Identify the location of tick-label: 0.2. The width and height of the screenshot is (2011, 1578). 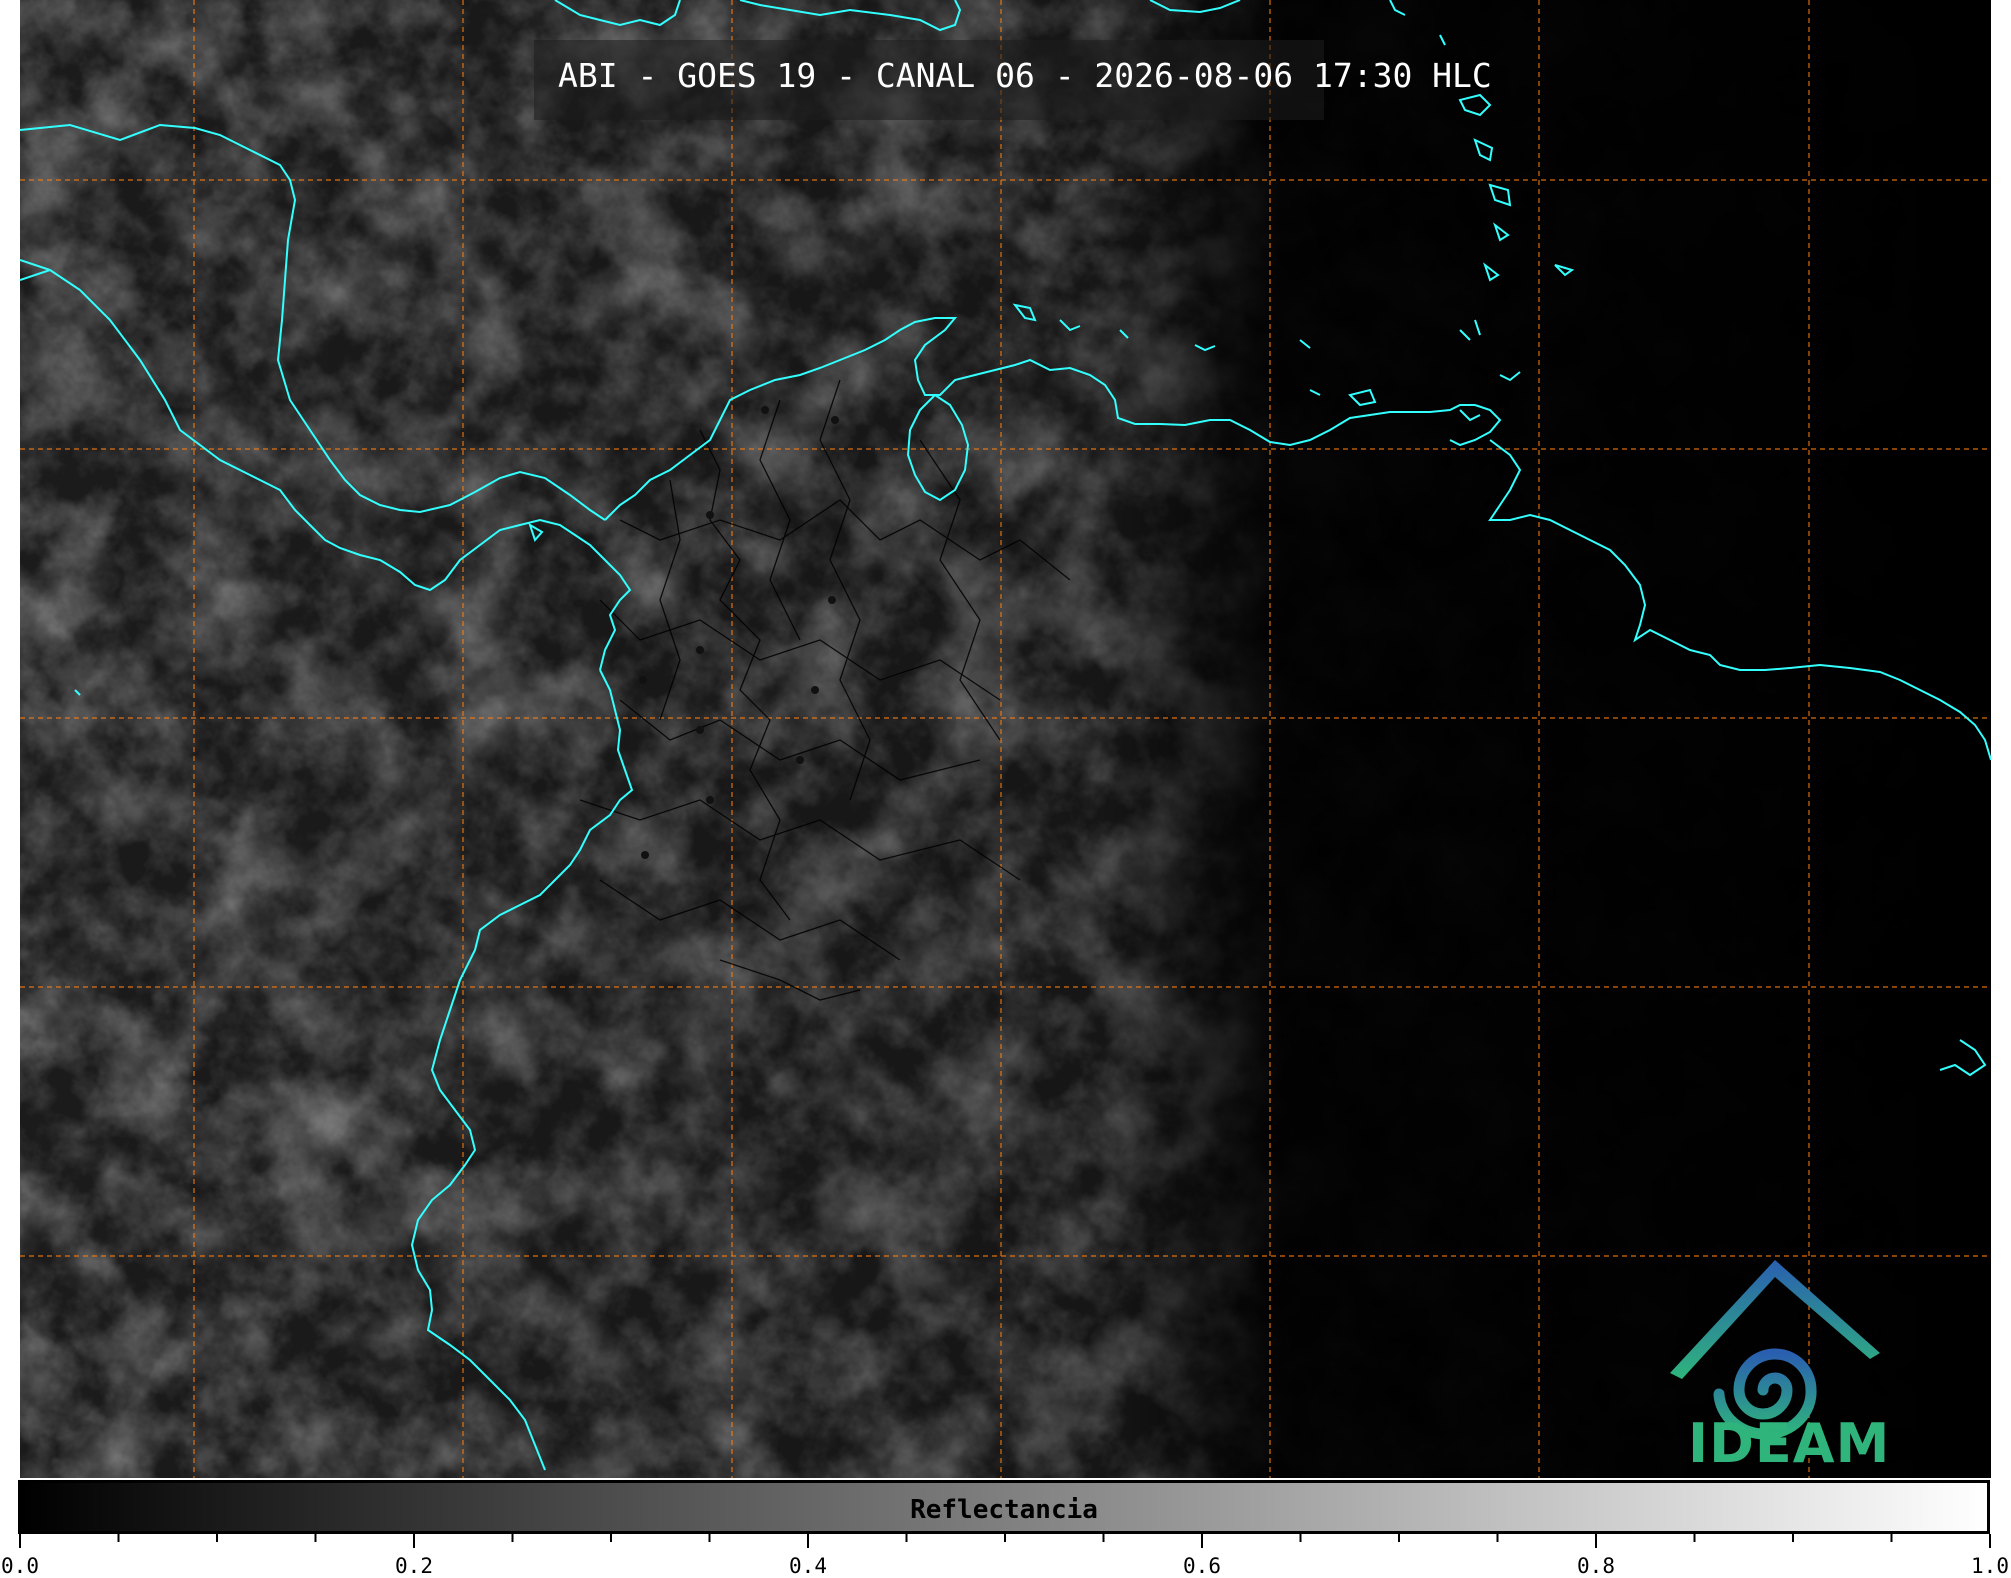
(414, 1566).